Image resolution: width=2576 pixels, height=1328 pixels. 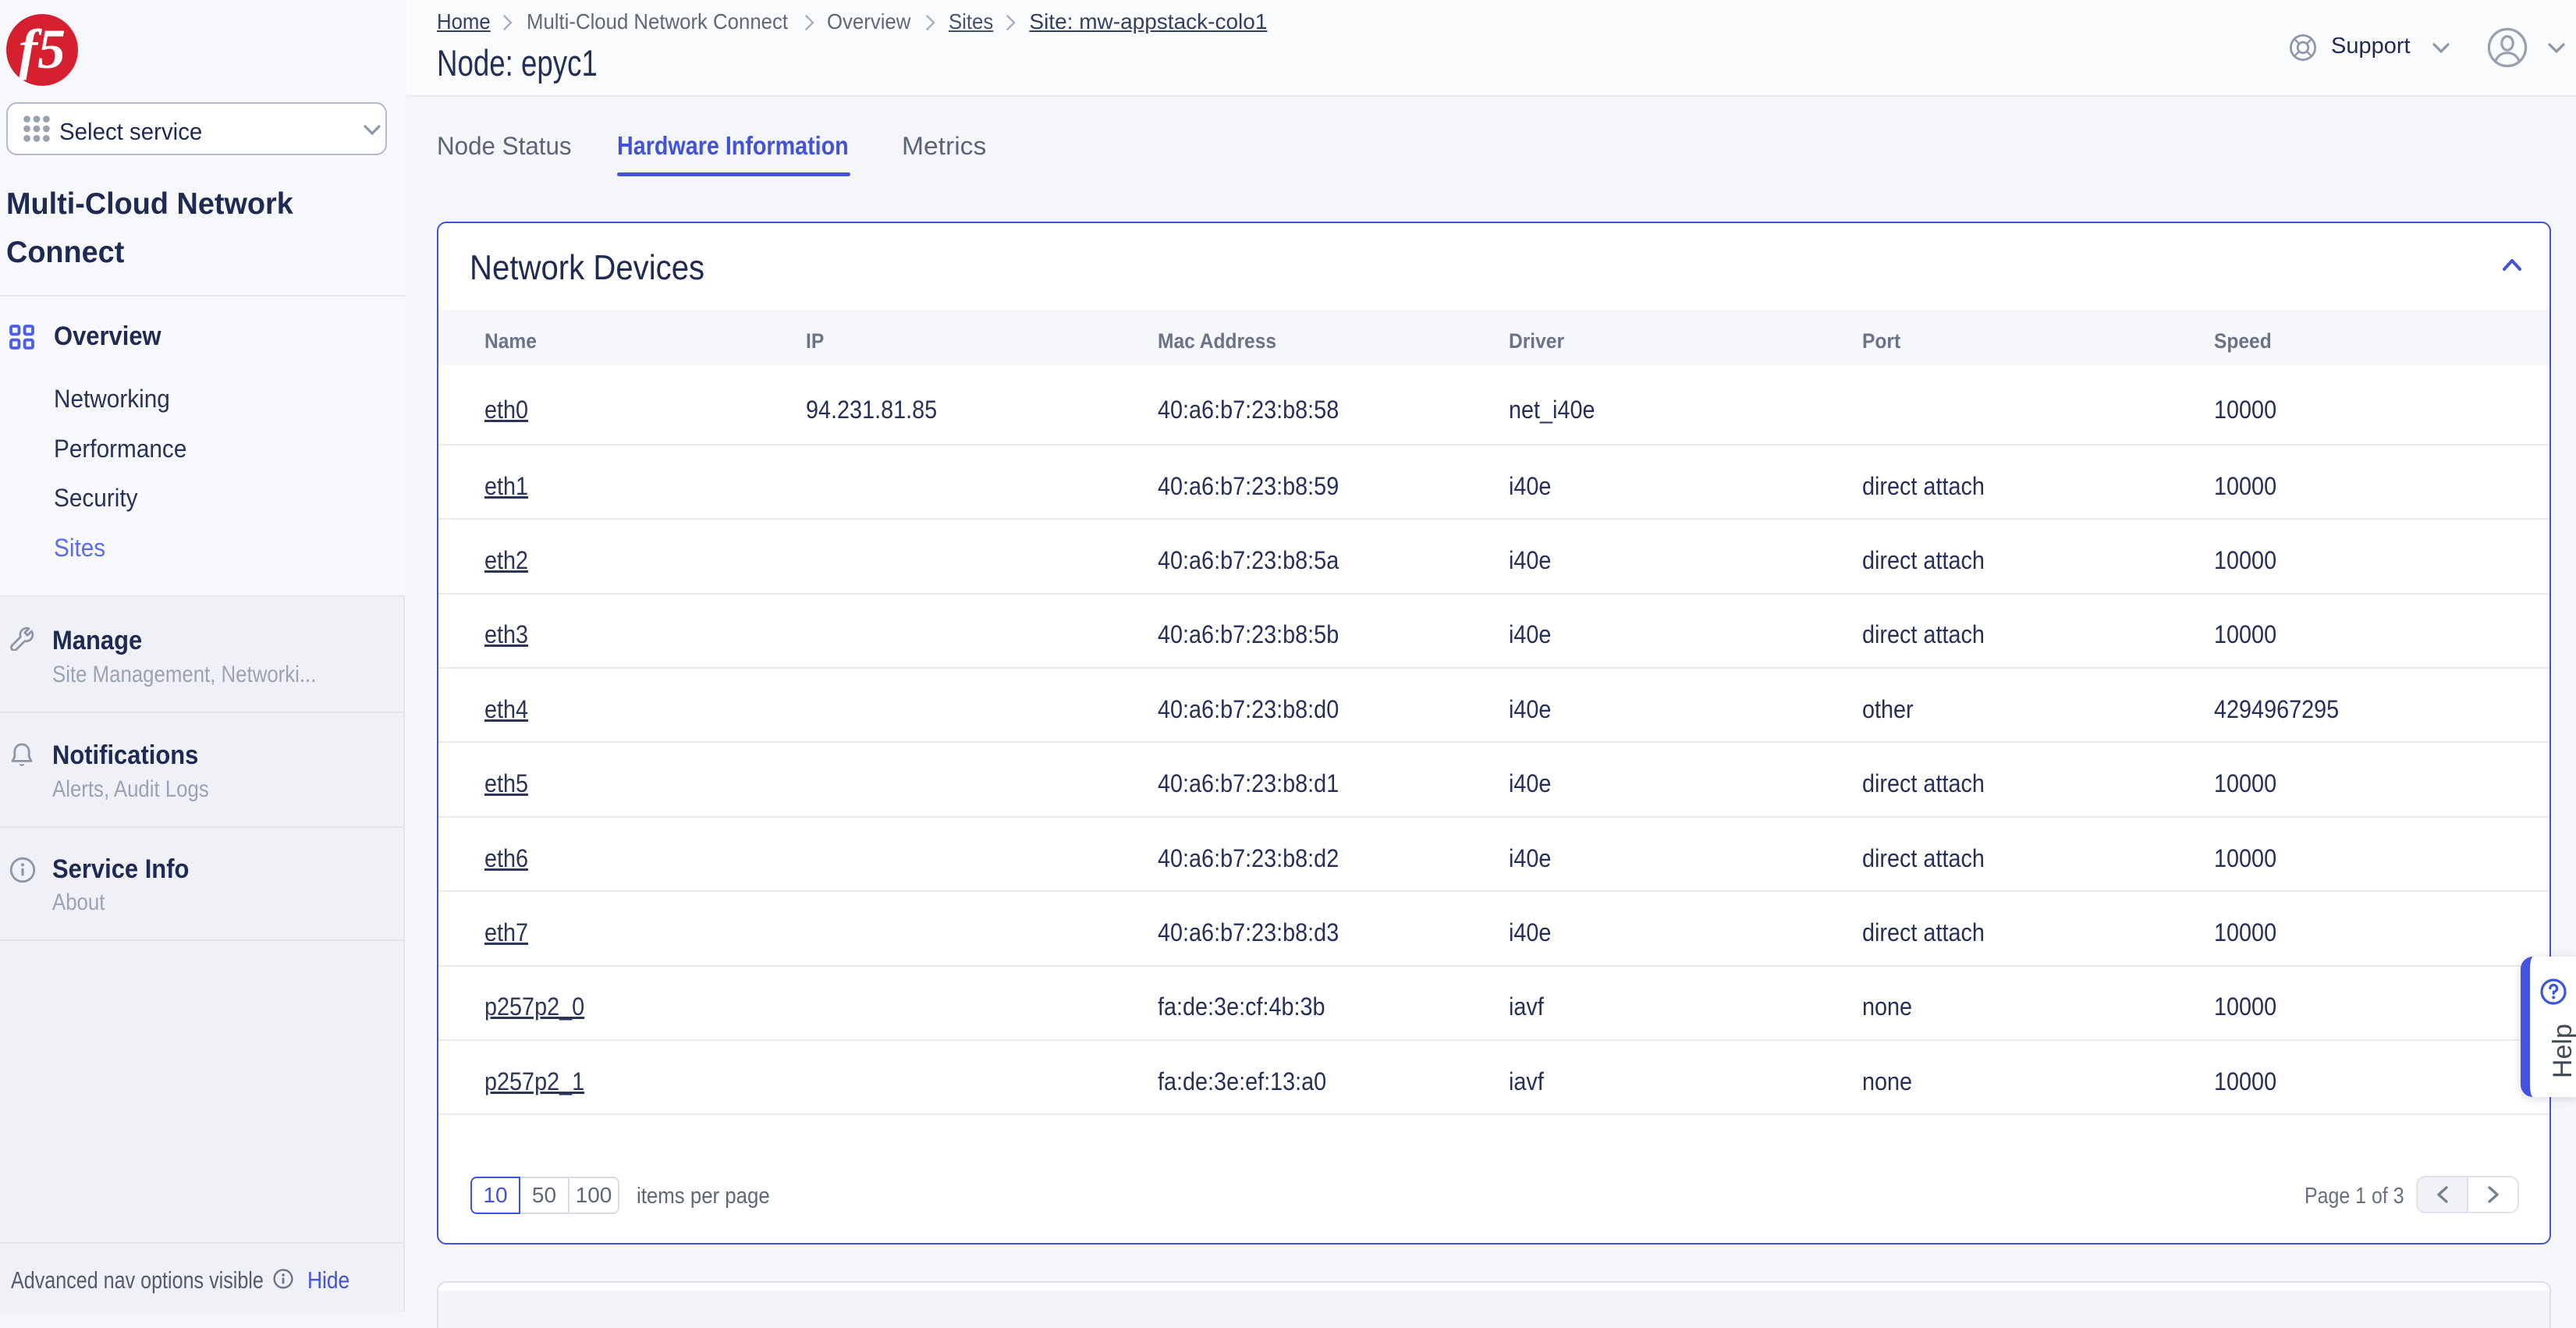 I want to click on svg-text: f5, so click(x=42, y=49).